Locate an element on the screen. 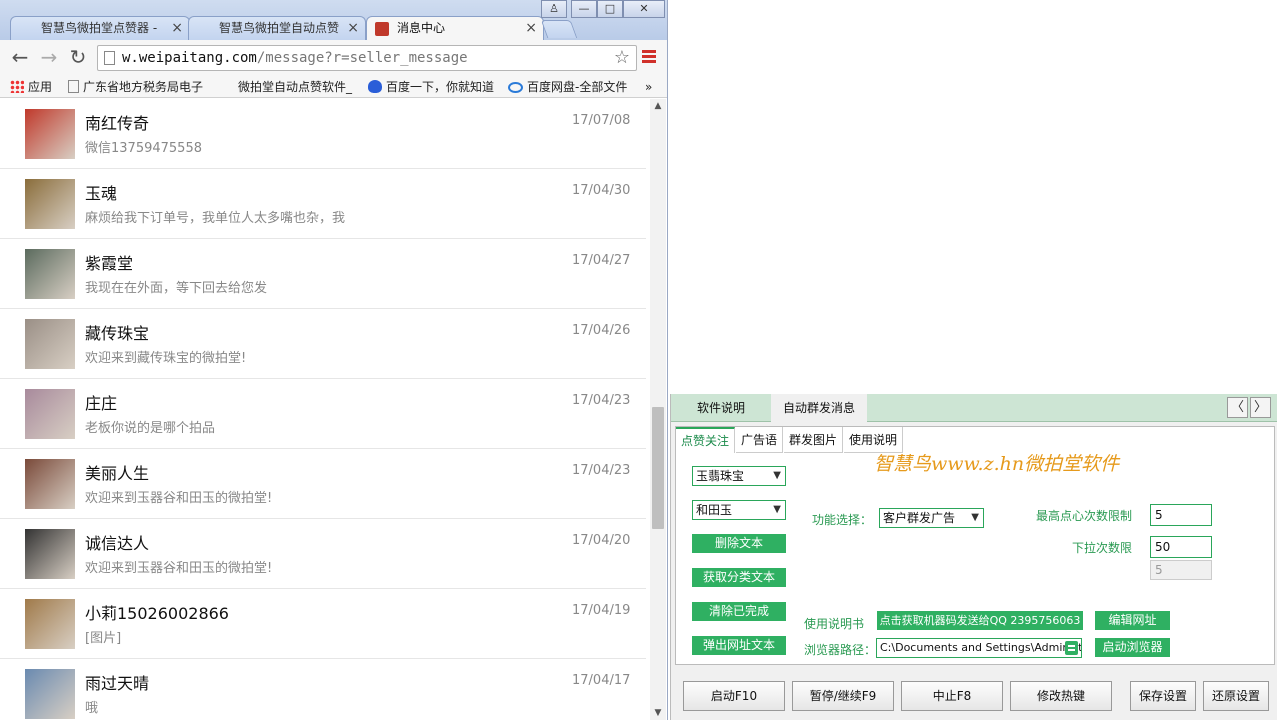 The image size is (1277, 720). list-item: 藏传珠宝 17/04/26 欢迎来到藏传珠宝的微拍堂! is located at coordinates (323, 344).